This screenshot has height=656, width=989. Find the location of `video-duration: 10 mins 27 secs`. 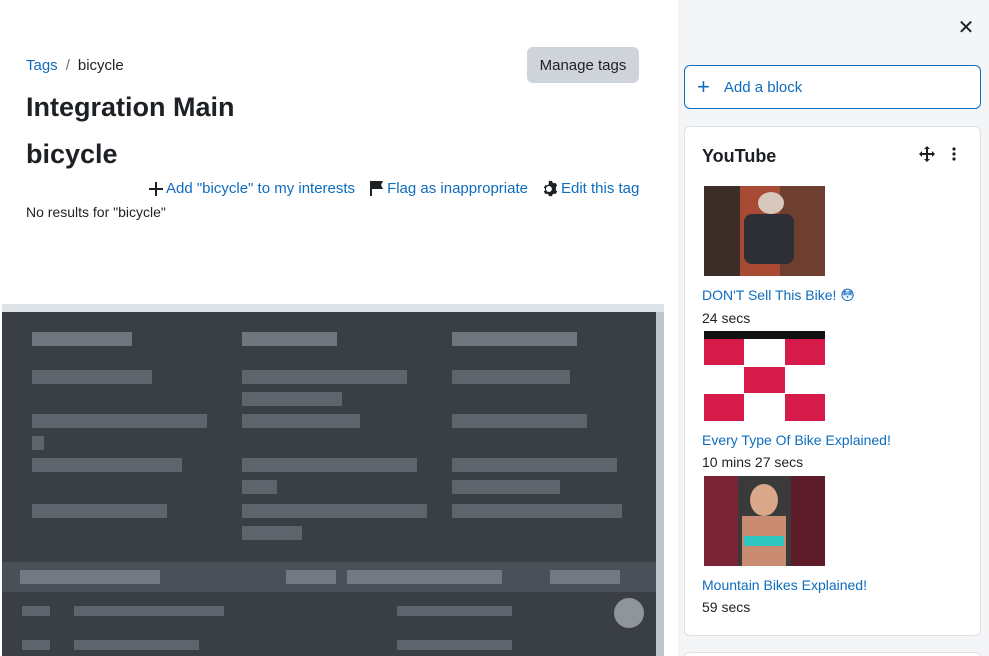

video-duration: 10 mins 27 secs is located at coordinates (753, 462).